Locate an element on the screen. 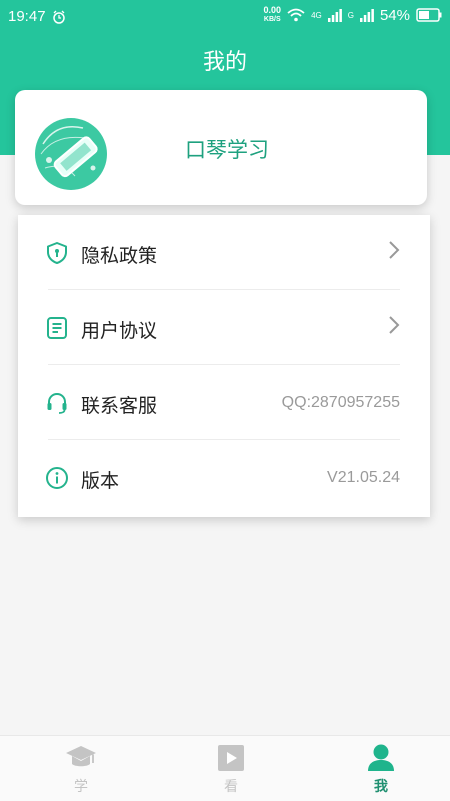 Image resolution: width=450 pixels, height=801 pixels. battery-icon is located at coordinates (429, 15).